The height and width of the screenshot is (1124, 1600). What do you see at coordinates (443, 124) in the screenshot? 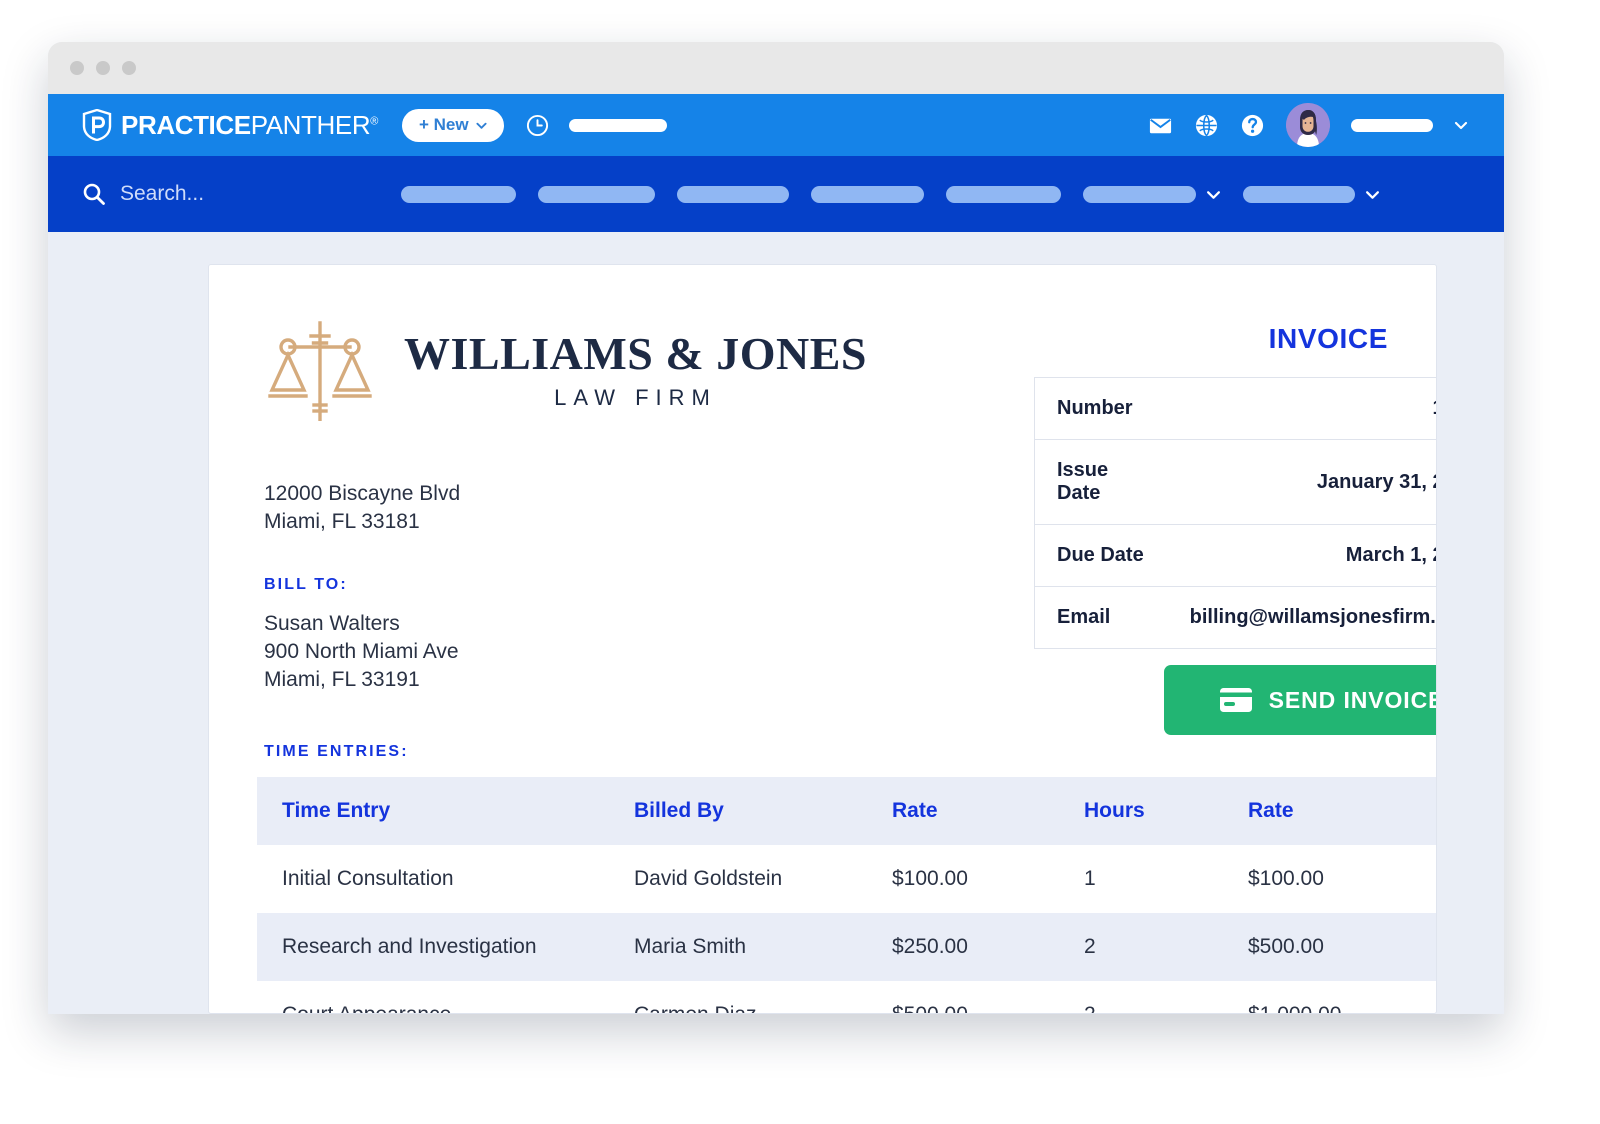
I see `new-button-label: + New` at bounding box center [443, 124].